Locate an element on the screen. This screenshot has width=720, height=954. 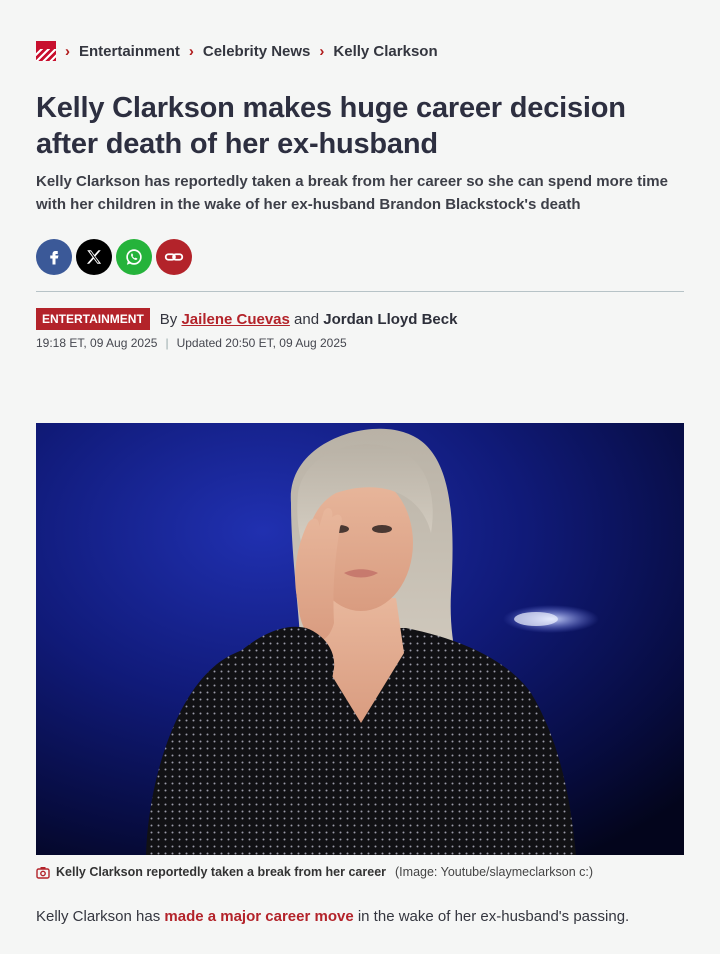
whatsapp-icon is located at coordinates (134, 257).